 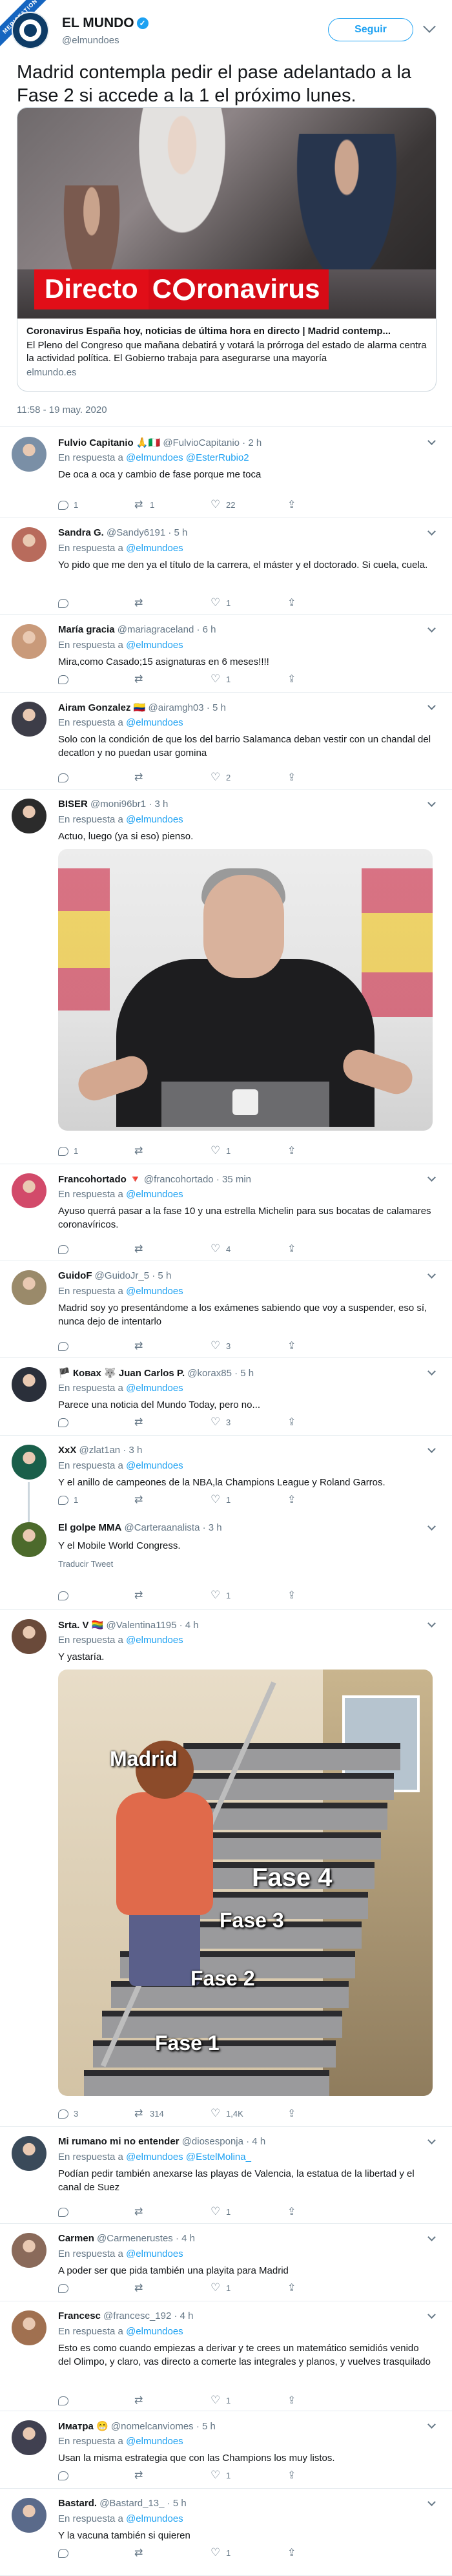 What do you see at coordinates (96, 2114) in the screenshot?
I see `reply-button: 3` at bounding box center [96, 2114].